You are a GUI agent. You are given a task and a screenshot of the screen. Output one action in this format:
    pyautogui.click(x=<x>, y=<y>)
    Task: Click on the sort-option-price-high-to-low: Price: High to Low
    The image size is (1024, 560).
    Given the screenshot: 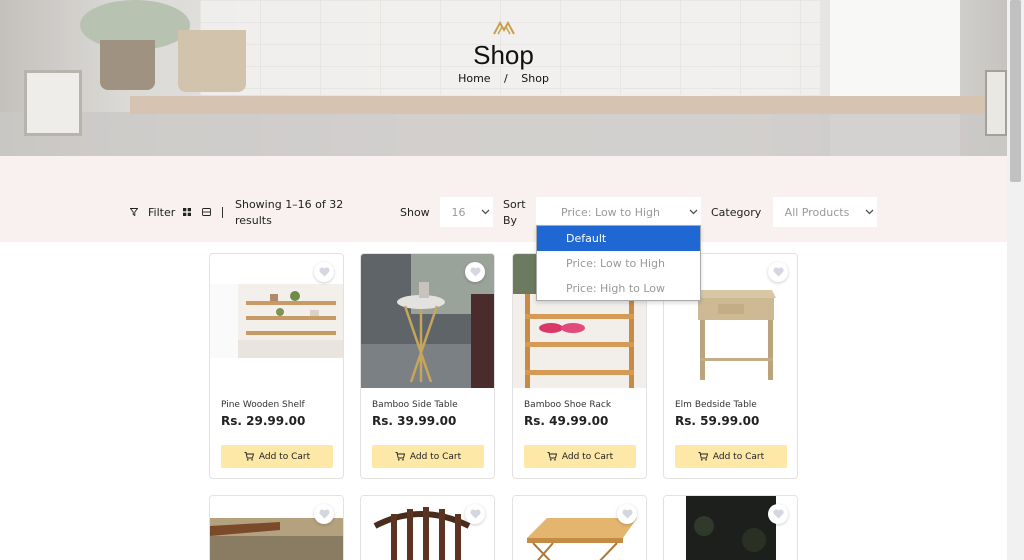 What is the action you would take?
    pyautogui.click(x=618, y=288)
    